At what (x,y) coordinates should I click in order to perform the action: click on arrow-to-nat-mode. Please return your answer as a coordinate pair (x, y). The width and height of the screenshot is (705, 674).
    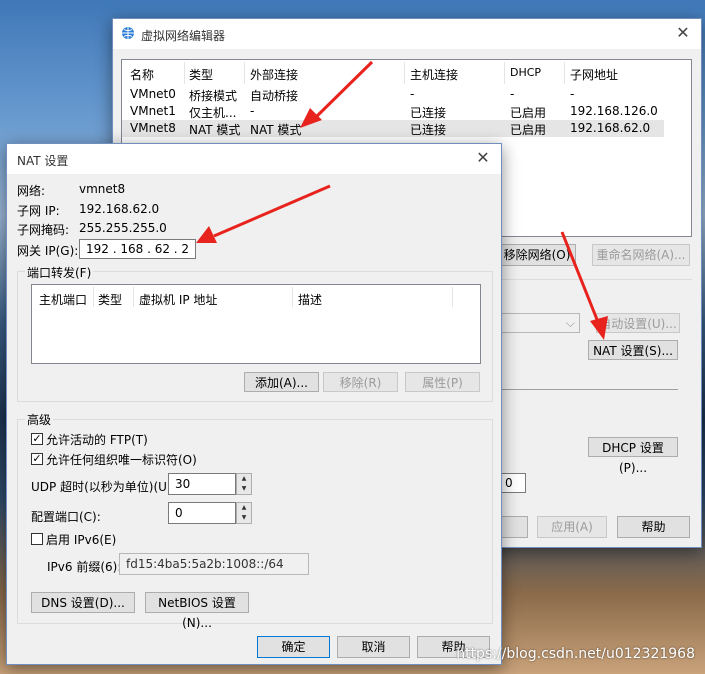
    Looking at the image, I should click on (337, 94).